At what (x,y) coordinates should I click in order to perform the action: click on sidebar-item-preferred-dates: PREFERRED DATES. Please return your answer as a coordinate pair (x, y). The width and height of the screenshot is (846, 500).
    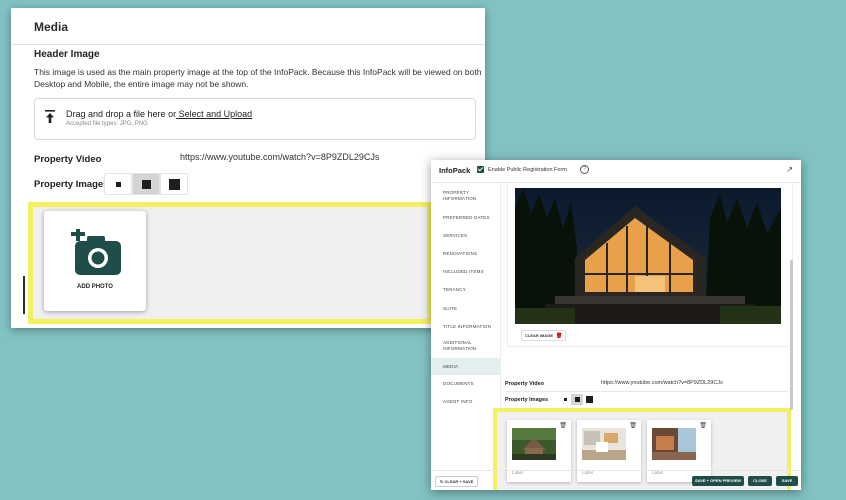
    Looking at the image, I should click on (469, 218).